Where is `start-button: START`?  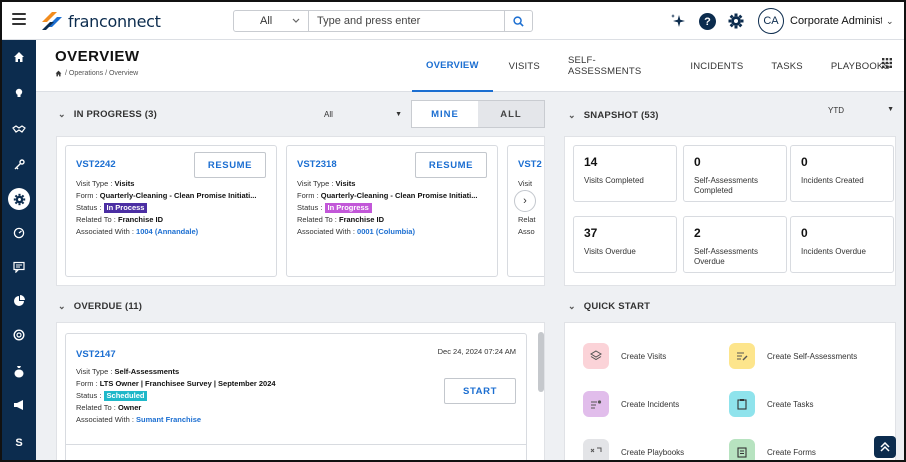 start-button: START is located at coordinates (480, 391).